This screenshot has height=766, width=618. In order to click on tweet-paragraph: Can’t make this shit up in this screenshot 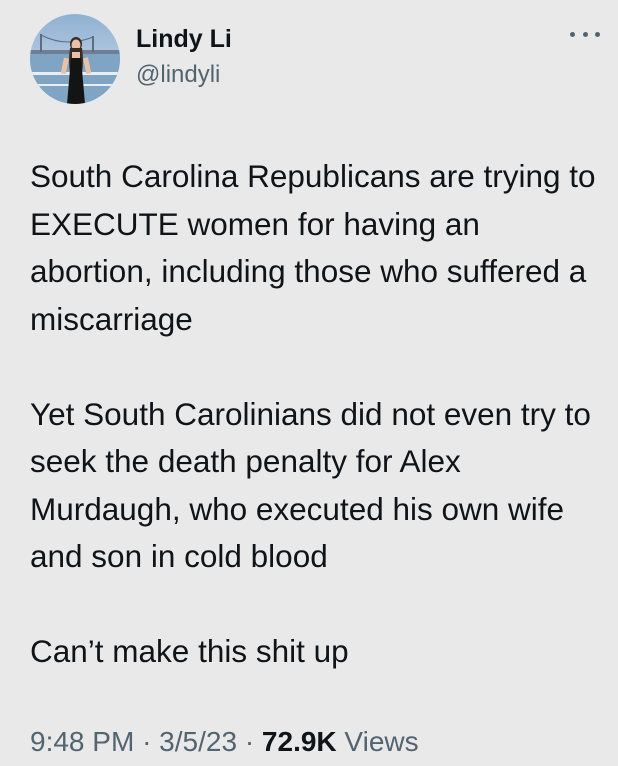, I will do `click(189, 651)`.